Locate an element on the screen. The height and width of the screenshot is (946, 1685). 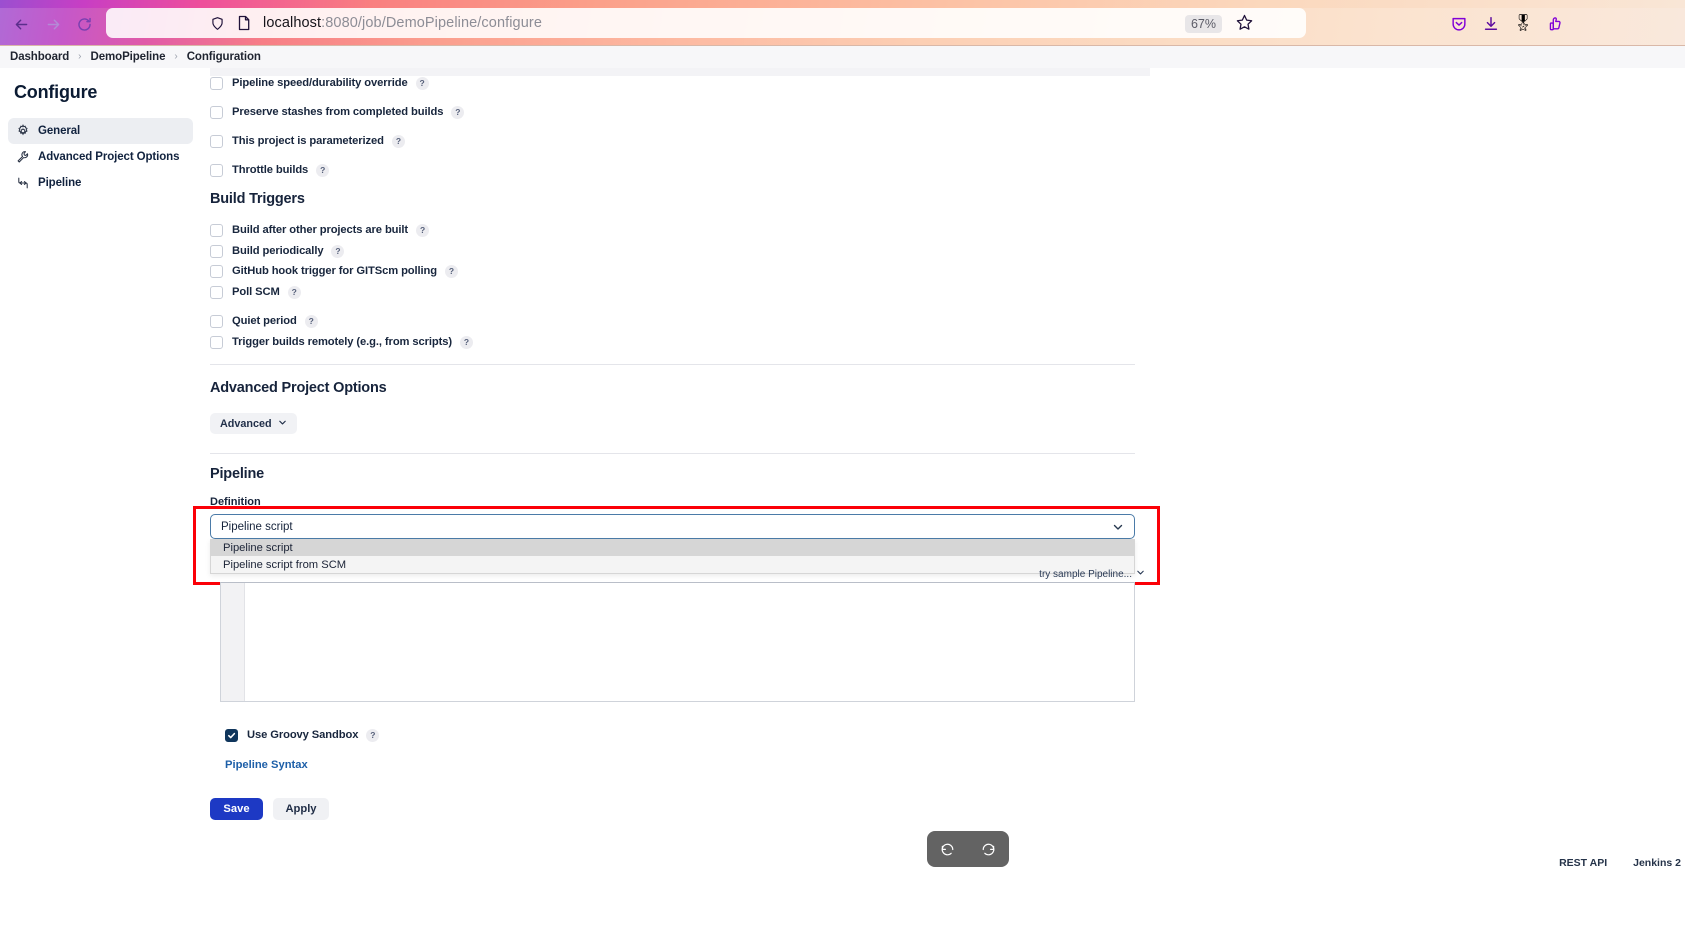
sidebar-item-label: General is located at coordinates (59, 131).